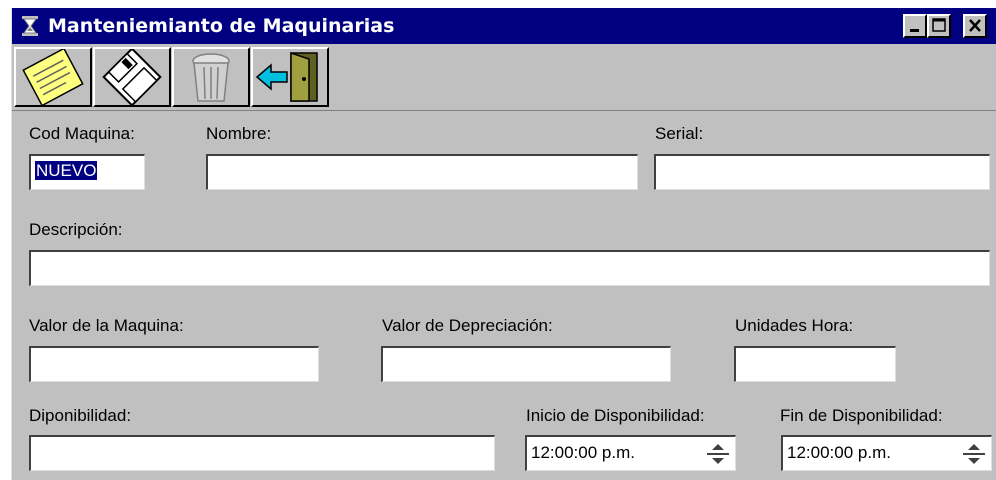 The width and height of the screenshot is (996, 480). Describe the element at coordinates (262, 453) in the screenshot. I see `disponibilidad-input` at that location.